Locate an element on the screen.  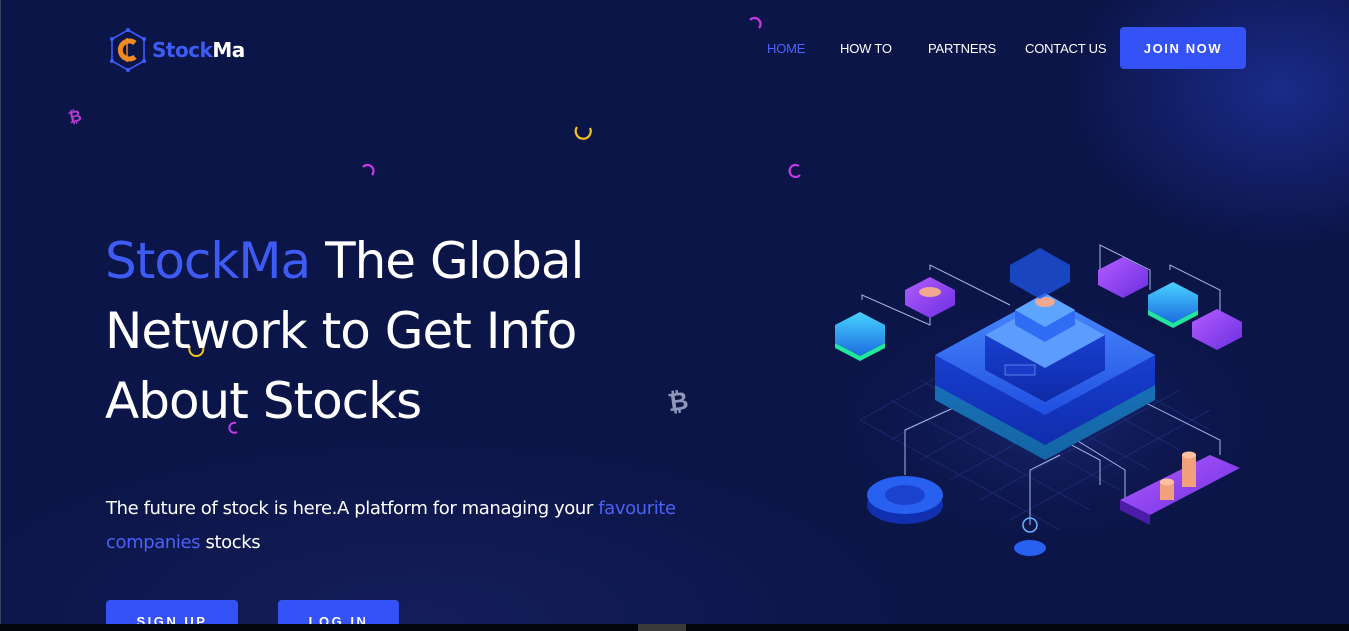
brand-name: StockMa is located at coordinates (198, 50).